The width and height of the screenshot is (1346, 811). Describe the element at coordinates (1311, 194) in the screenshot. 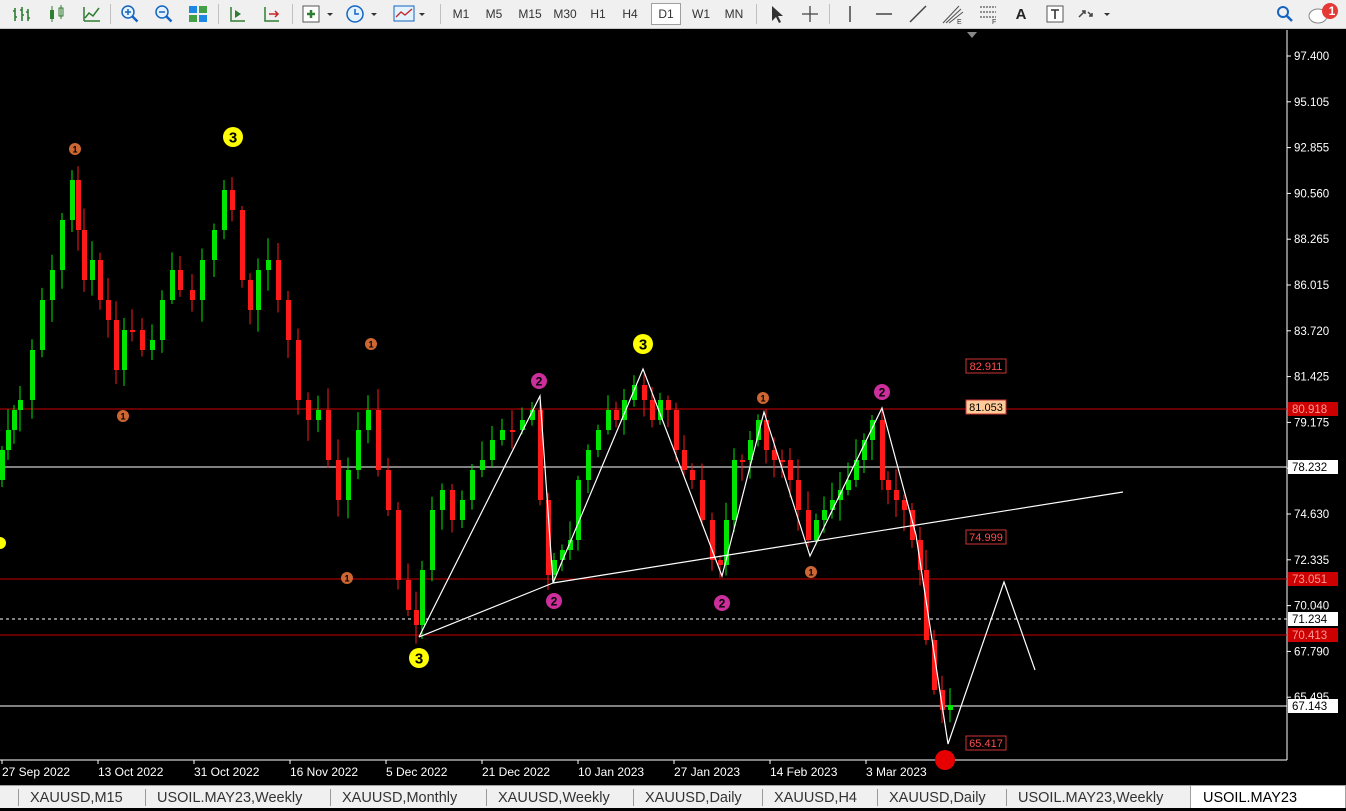

I see `price-tick-label: 90.560` at that location.